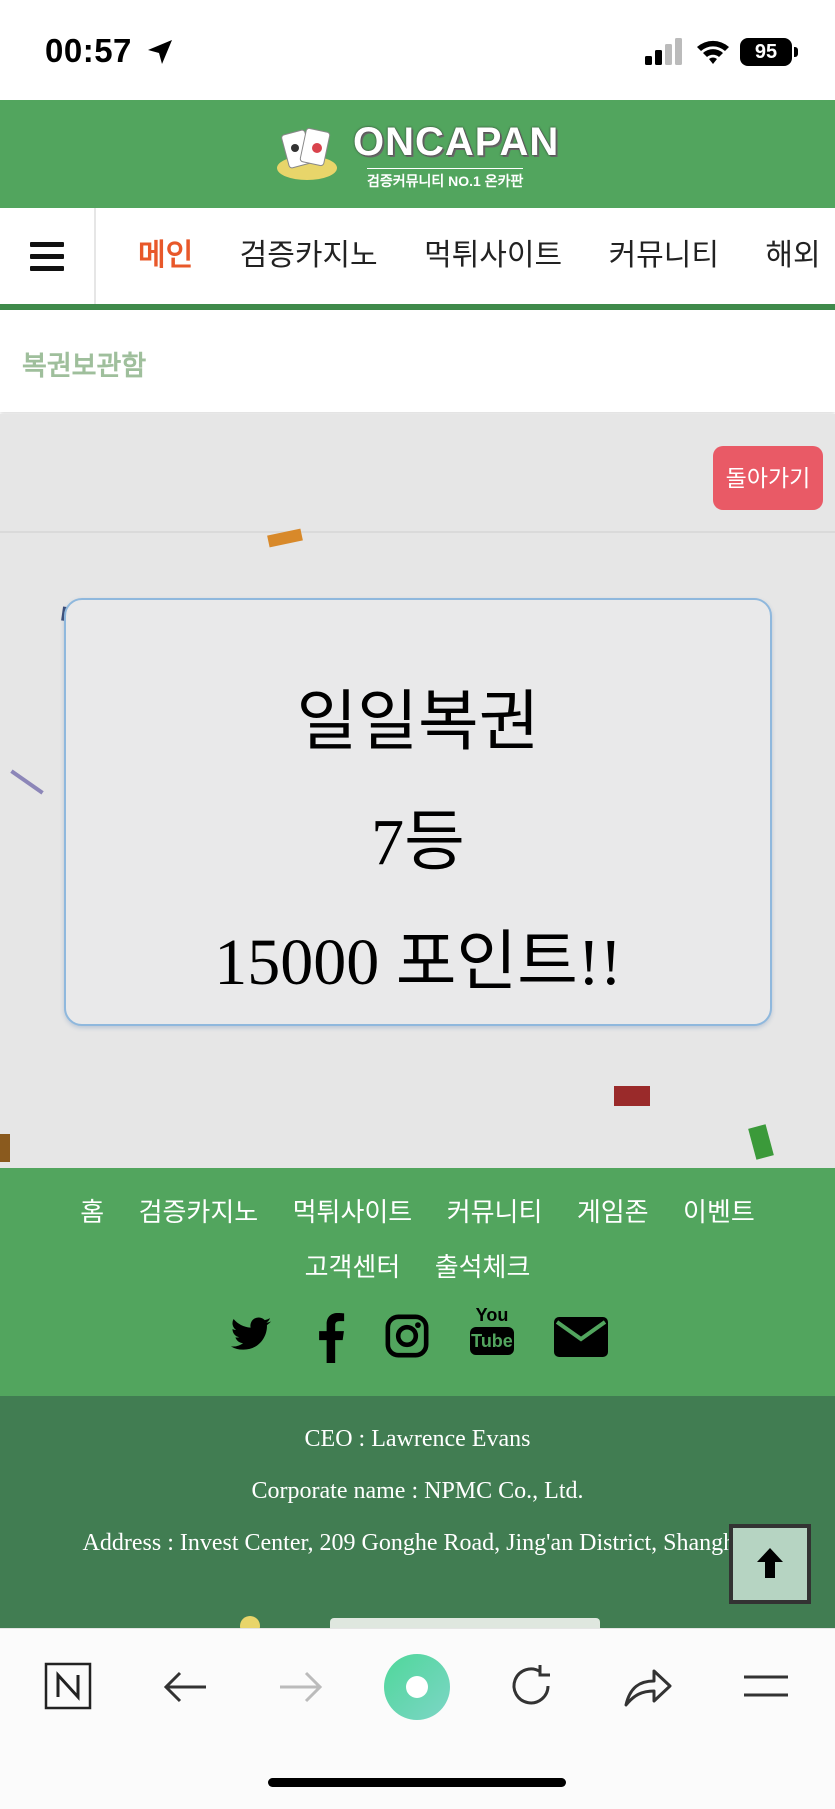  I want to click on footer-link-events: 이벤트, so click(719, 1210).